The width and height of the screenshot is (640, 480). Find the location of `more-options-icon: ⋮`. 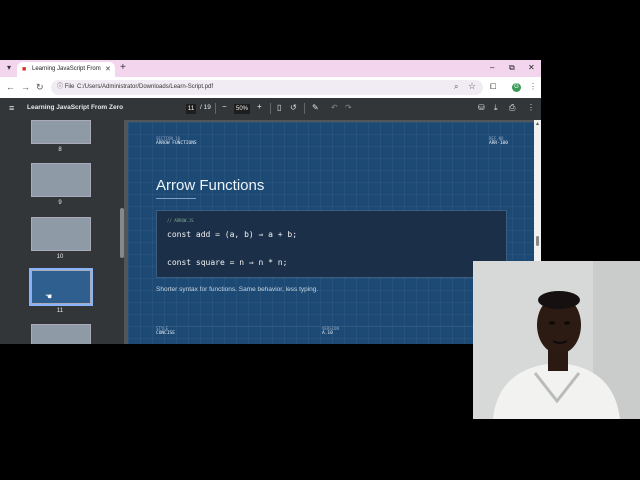

more-options-icon: ⋮ is located at coordinates (531, 107).